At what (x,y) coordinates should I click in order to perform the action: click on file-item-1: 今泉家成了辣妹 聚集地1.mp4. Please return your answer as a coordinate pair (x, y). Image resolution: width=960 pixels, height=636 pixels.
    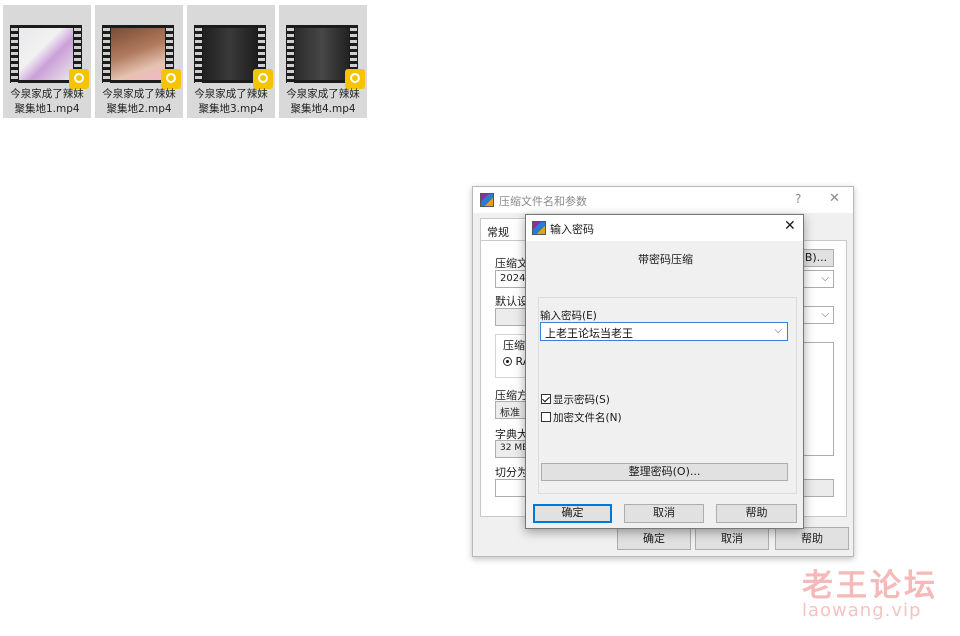
    Looking at the image, I should click on (47, 61).